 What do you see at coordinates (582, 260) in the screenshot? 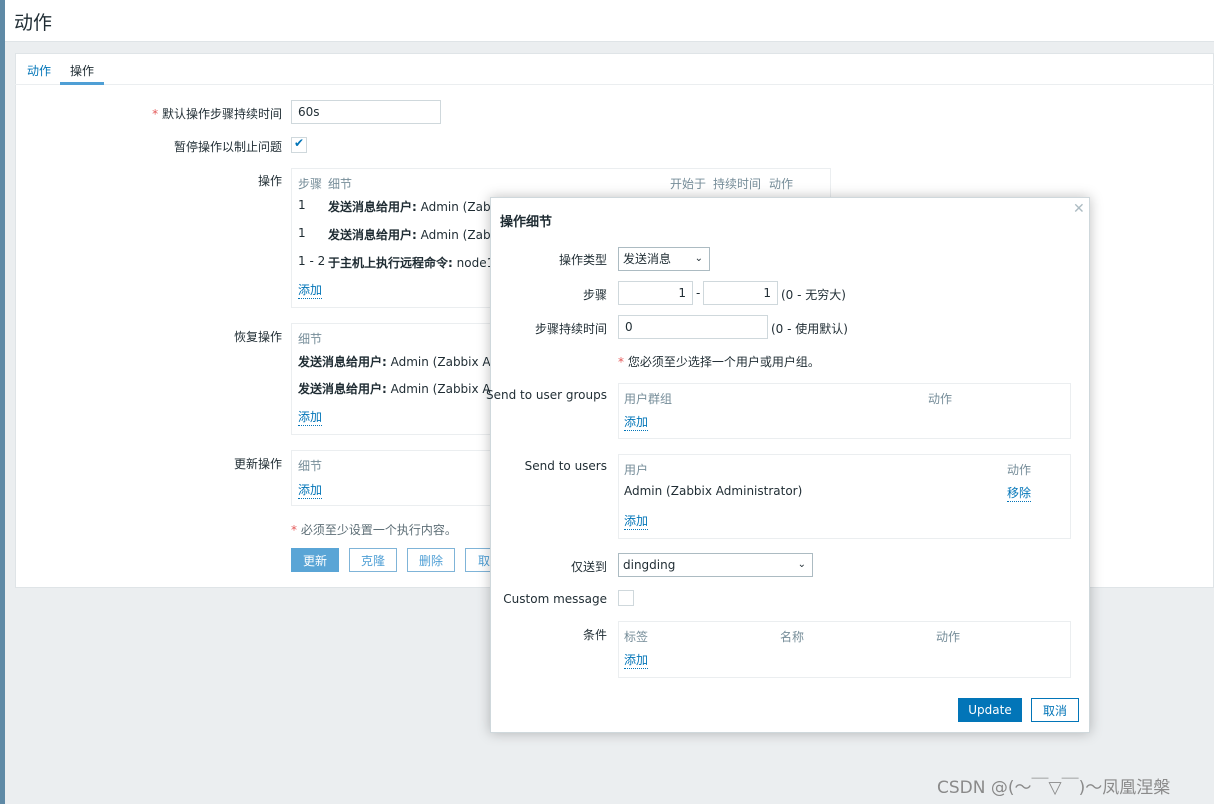
I see `op-type-label: 操作类型` at bounding box center [582, 260].